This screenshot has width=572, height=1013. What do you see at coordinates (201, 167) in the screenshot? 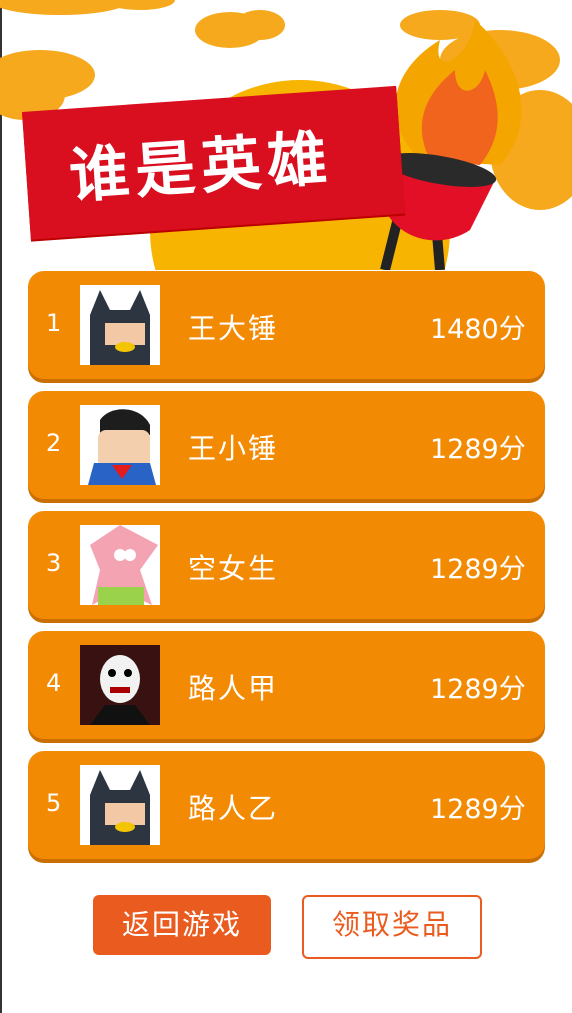
I see `page-title: 谁是英雄` at bounding box center [201, 167].